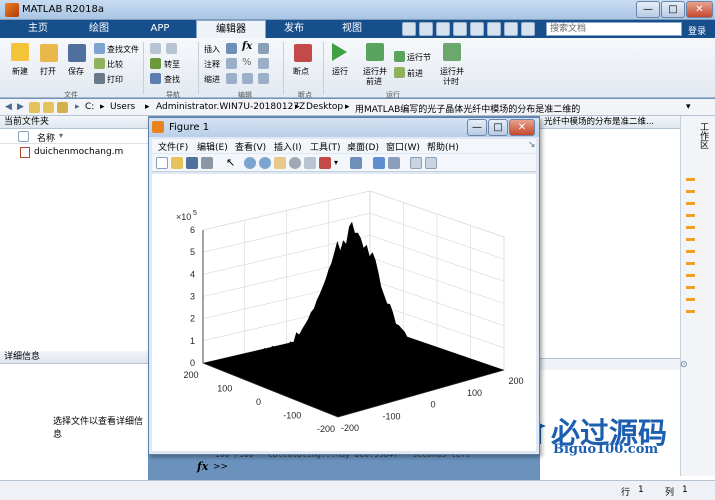 Image resolution: width=715 pixels, height=500 pixels. Describe the element at coordinates (301, 71) in the screenshot. I see `breakpoints-button: 断点` at that location.